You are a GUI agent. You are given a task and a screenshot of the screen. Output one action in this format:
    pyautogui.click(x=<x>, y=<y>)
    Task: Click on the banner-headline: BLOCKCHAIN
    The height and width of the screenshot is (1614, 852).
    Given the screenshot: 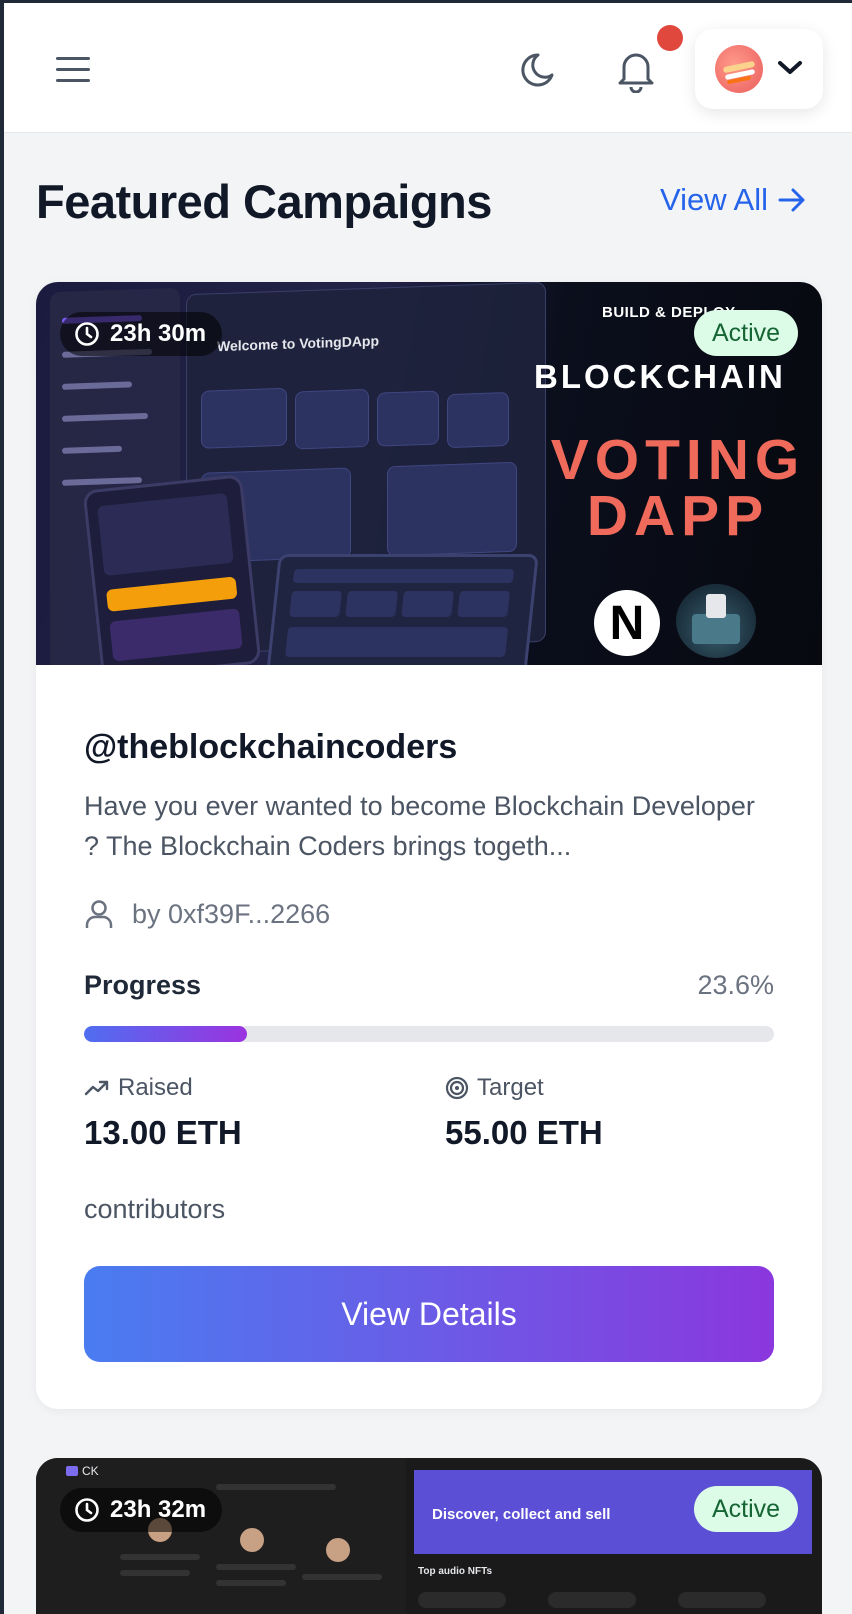 What is the action you would take?
    pyautogui.click(x=660, y=376)
    